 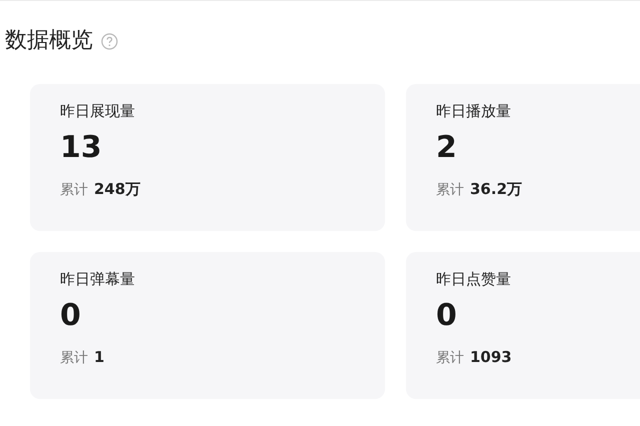 What do you see at coordinates (98, 111) in the screenshot?
I see `stat-label: 昨日展现量` at bounding box center [98, 111].